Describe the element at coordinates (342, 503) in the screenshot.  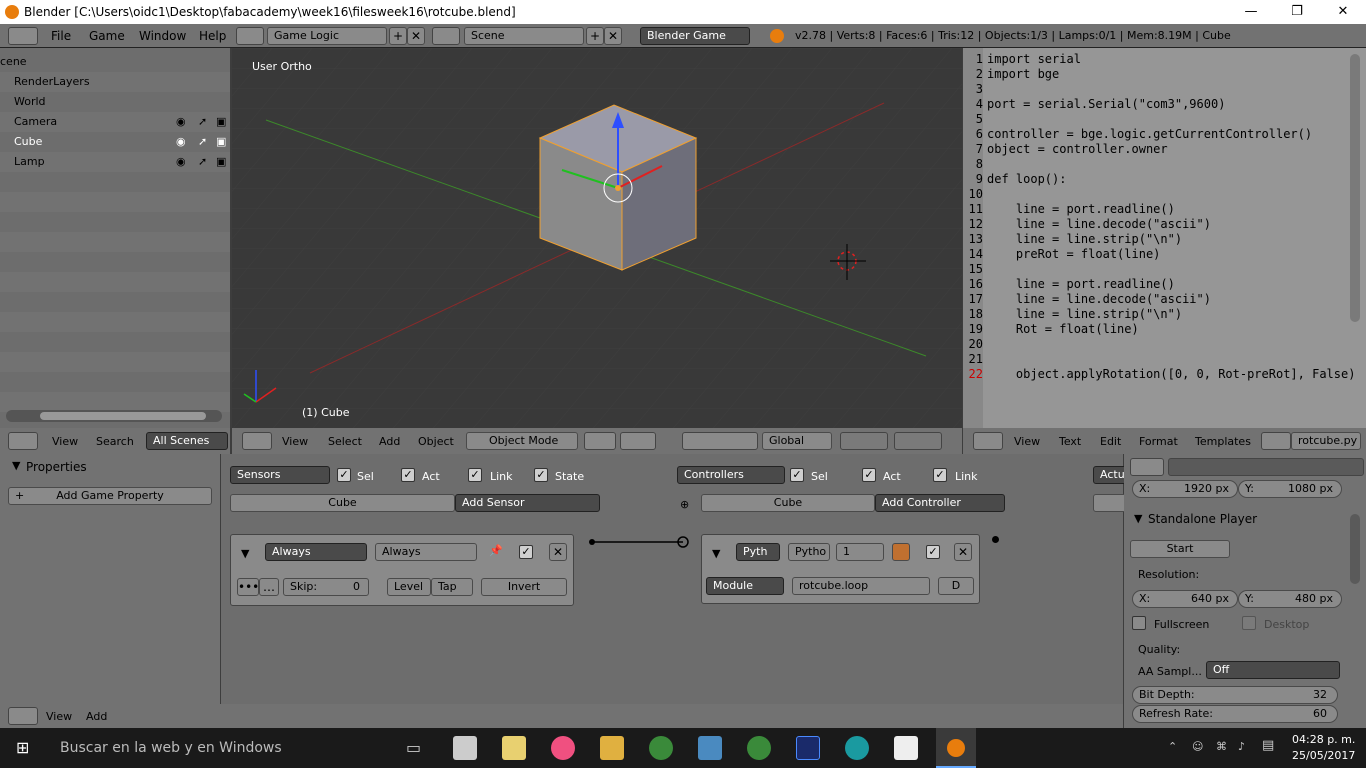
I see `sensors-object-cube: Cube` at that location.